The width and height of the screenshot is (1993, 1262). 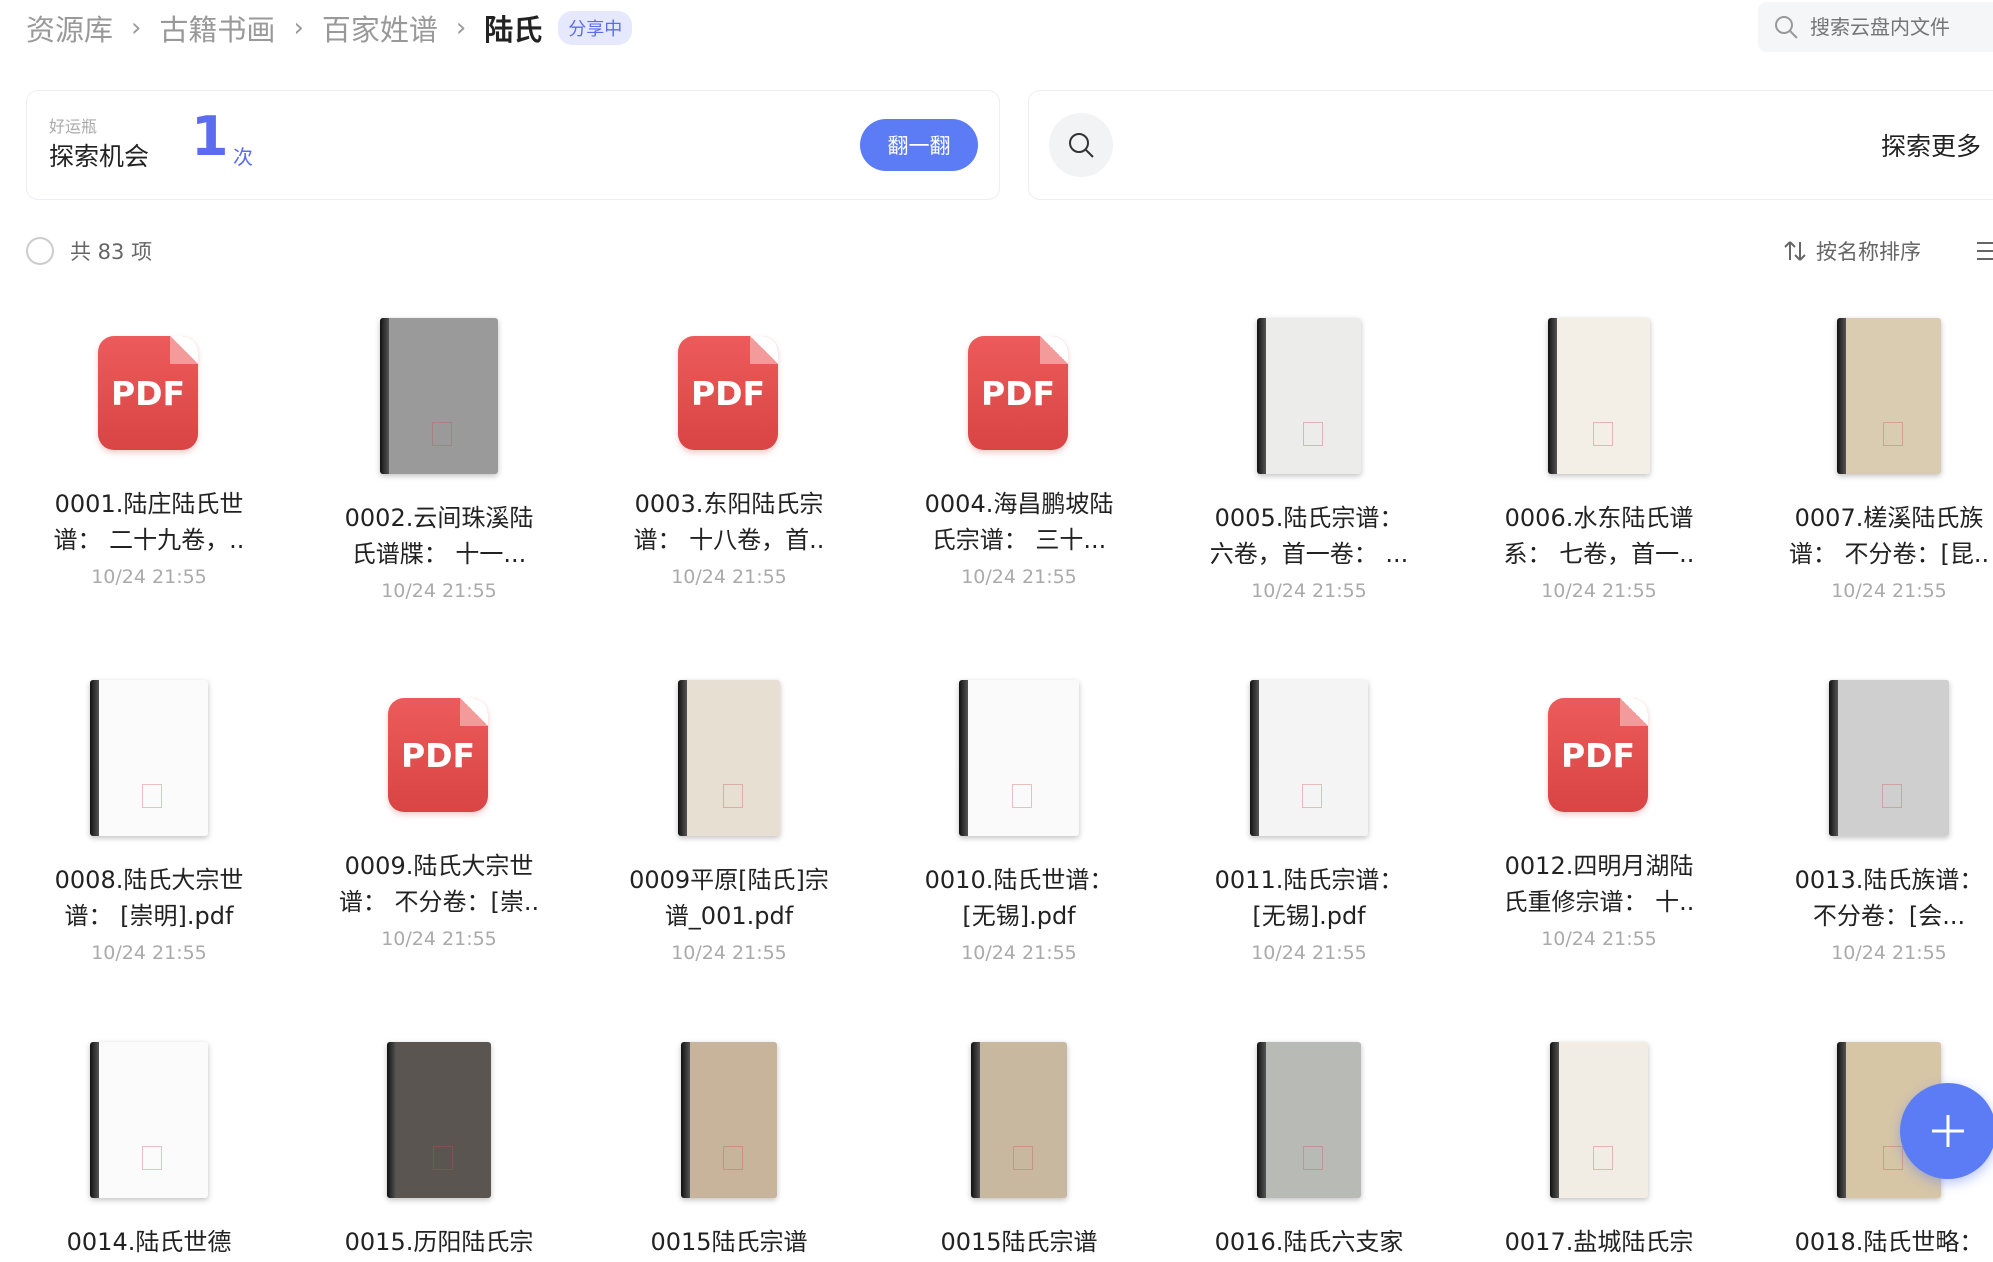 I want to click on search-input, so click(x=1900, y=27).